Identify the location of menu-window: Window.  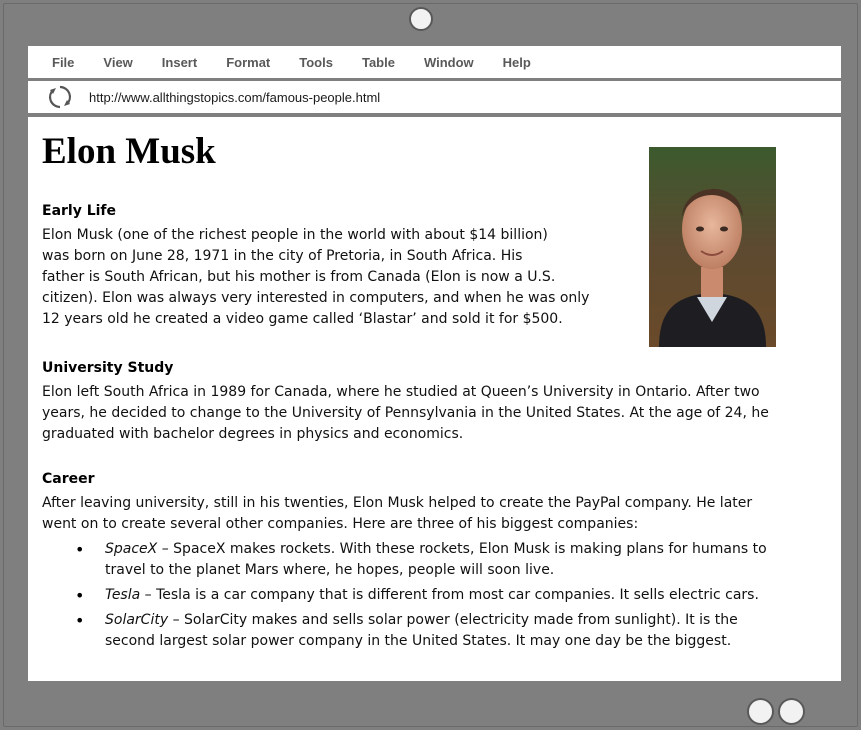
(449, 62).